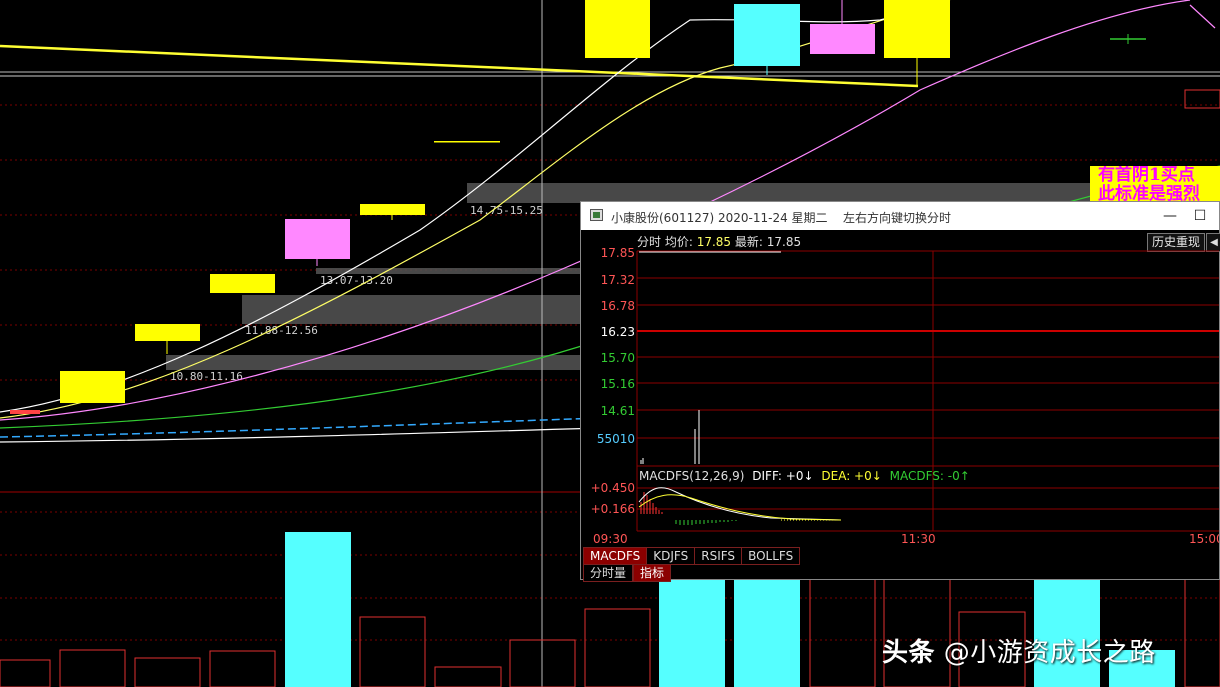 The image size is (1220, 687). What do you see at coordinates (615, 556) in the screenshot?
I see `tab-macdfs: MACDFS` at bounding box center [615, 556].